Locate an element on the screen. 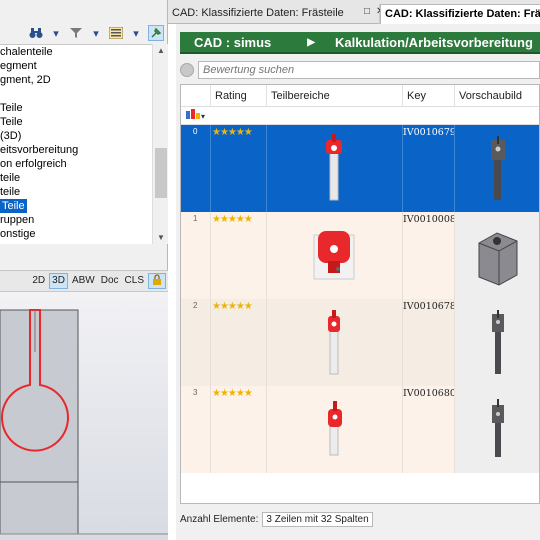  status-bar: Anzahl Elemente: 3 Zeilen mit 32 Spalten is located at coordinates (360, 519).